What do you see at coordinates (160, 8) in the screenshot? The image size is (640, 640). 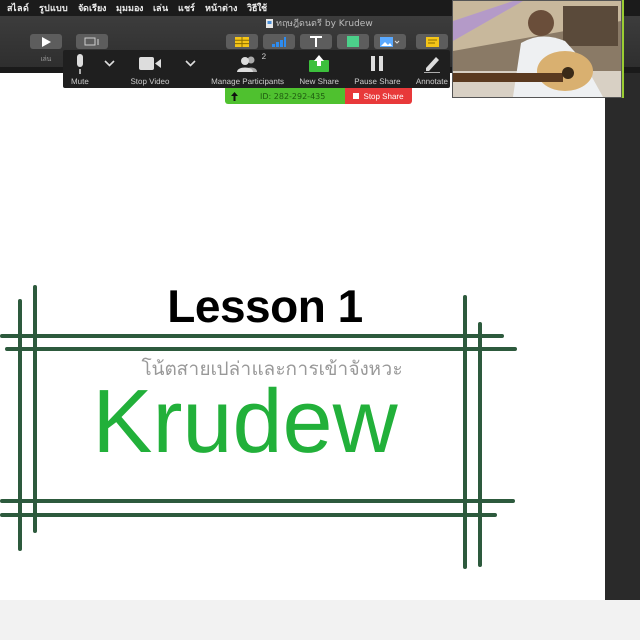 I see `menu-item: เล่น` at bounding box center [160, 8].